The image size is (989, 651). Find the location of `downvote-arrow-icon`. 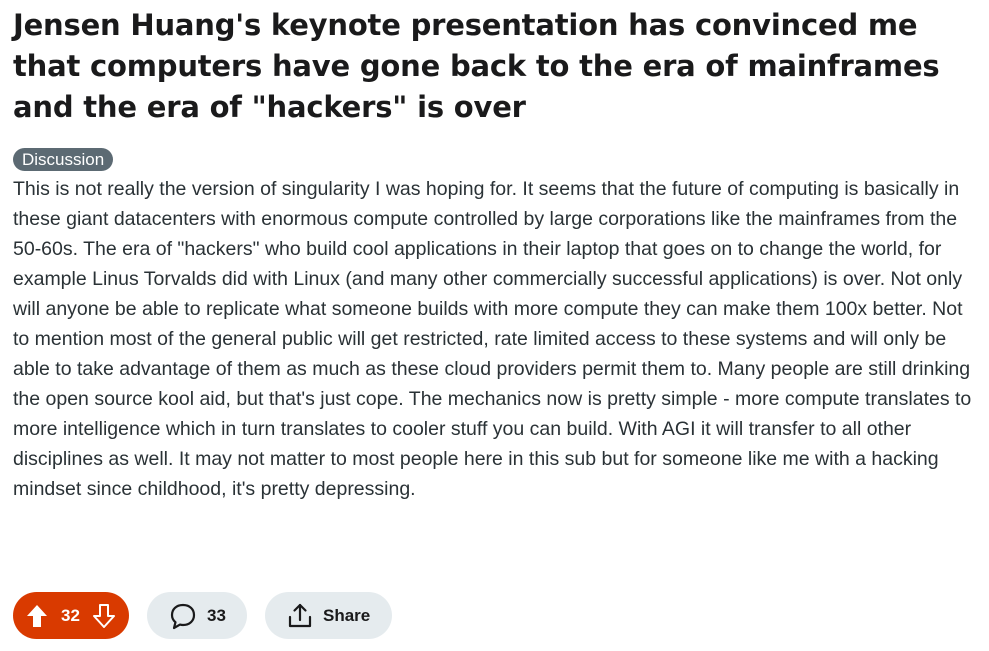

downvote-arrow-icon is located at coordinates (103, 615).